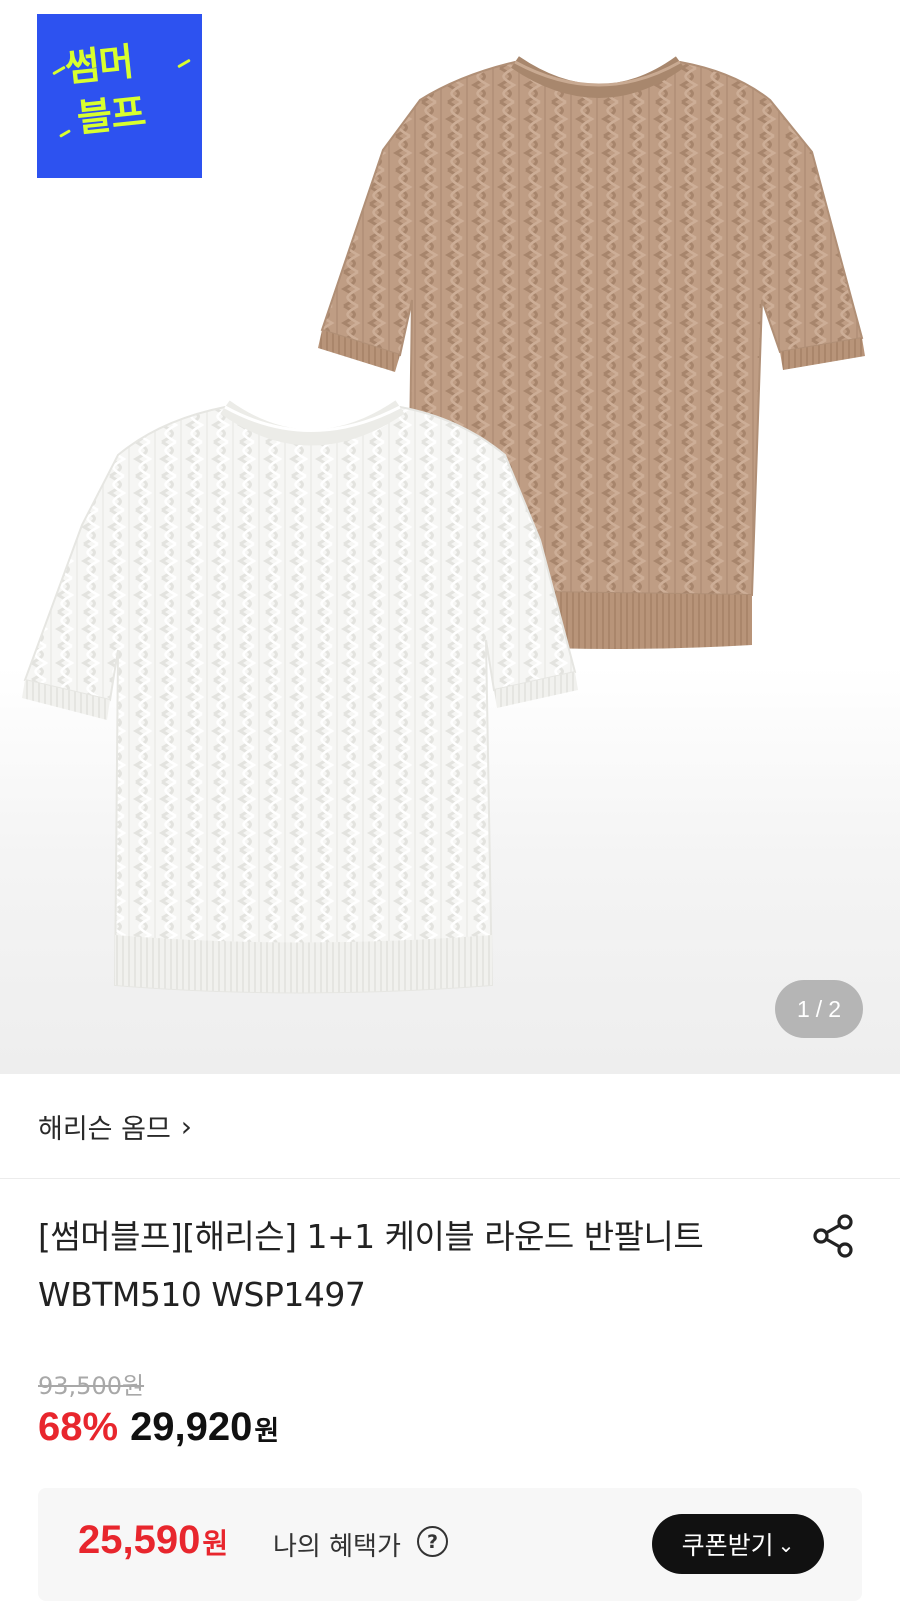  I want to click on badge-text-line1: 썸머, so click(99, 65).